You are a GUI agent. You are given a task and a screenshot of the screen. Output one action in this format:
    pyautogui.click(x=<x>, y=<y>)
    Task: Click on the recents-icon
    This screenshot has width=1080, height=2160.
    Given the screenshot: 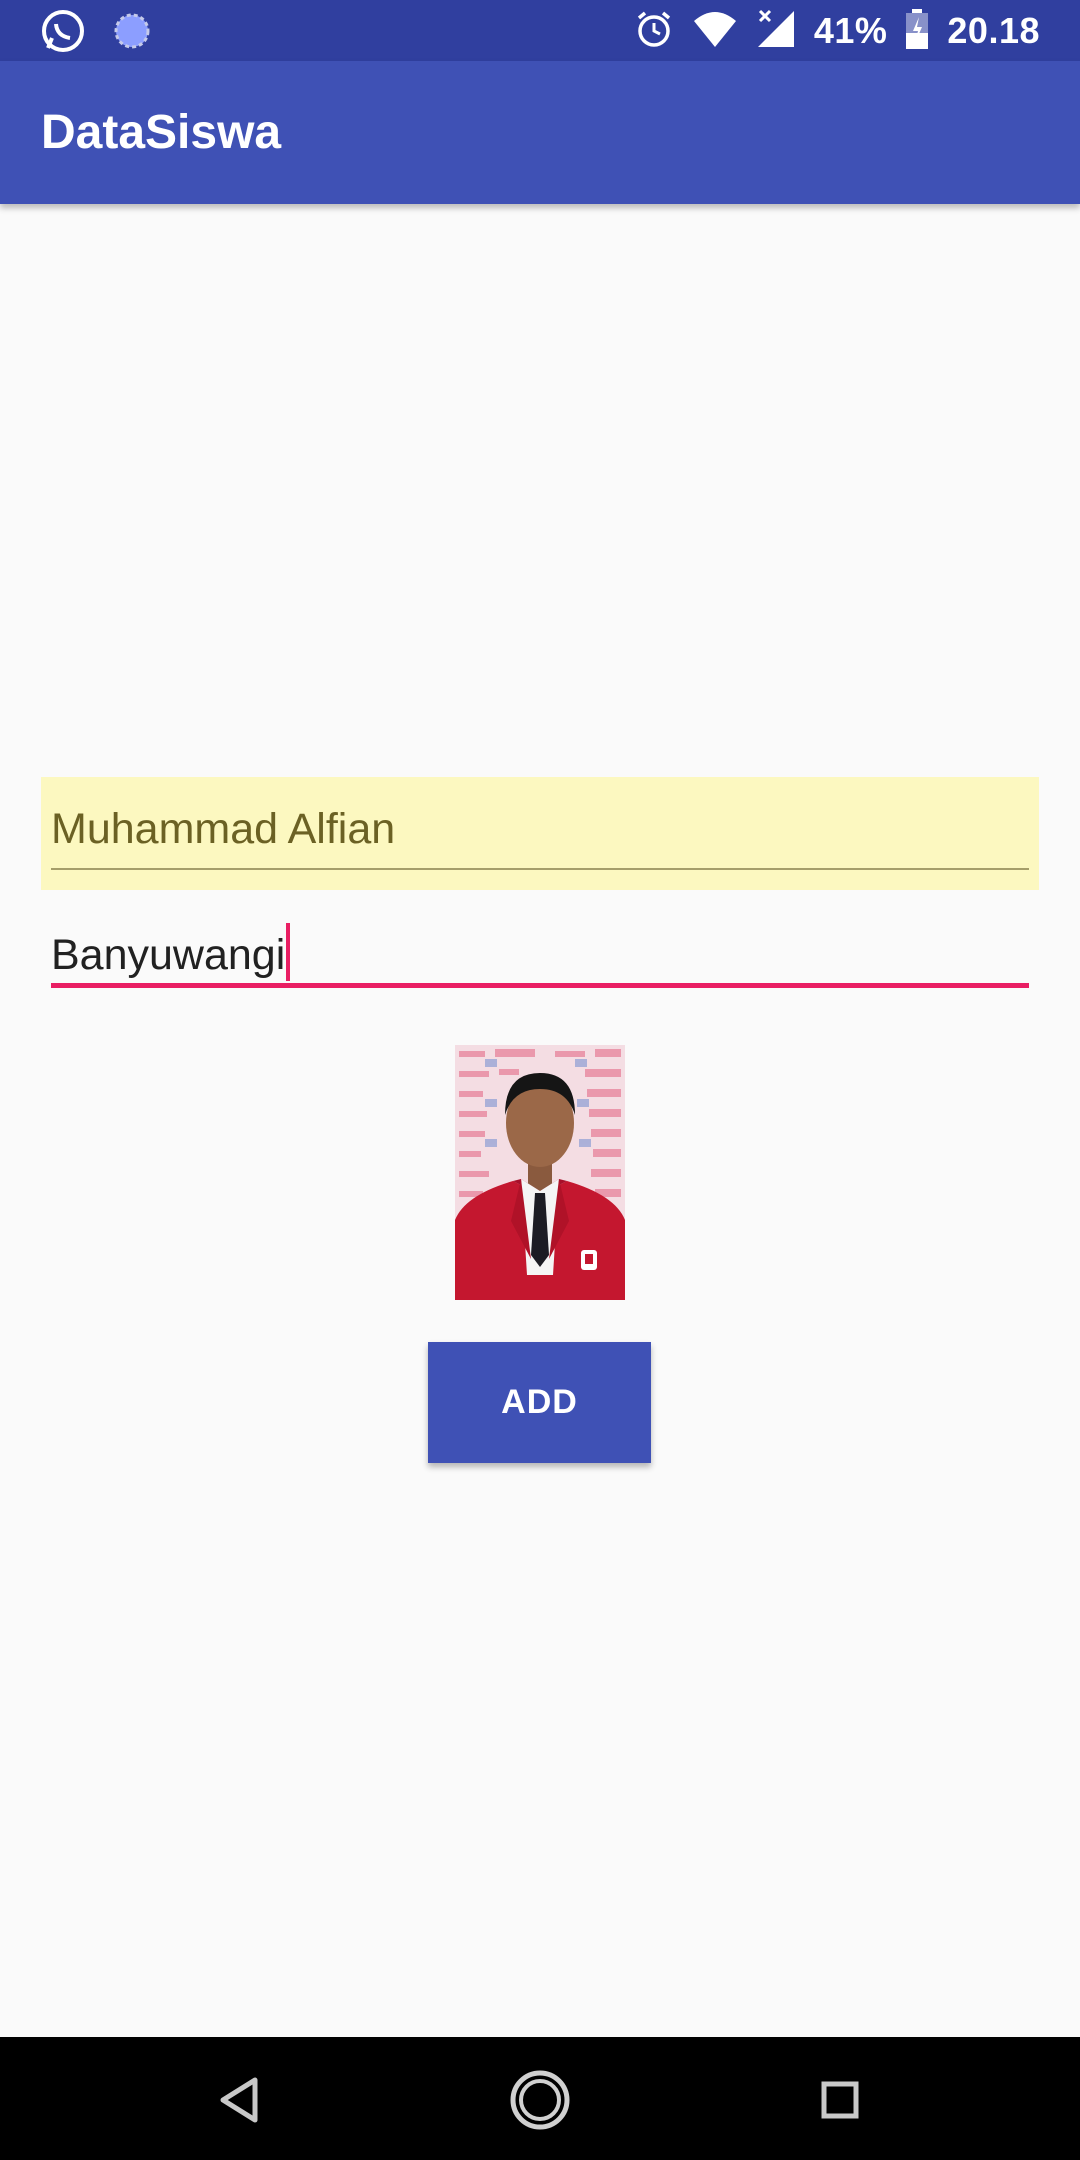 What is the action you would take?
    pyautogui.click(x=840, y=2100)
    